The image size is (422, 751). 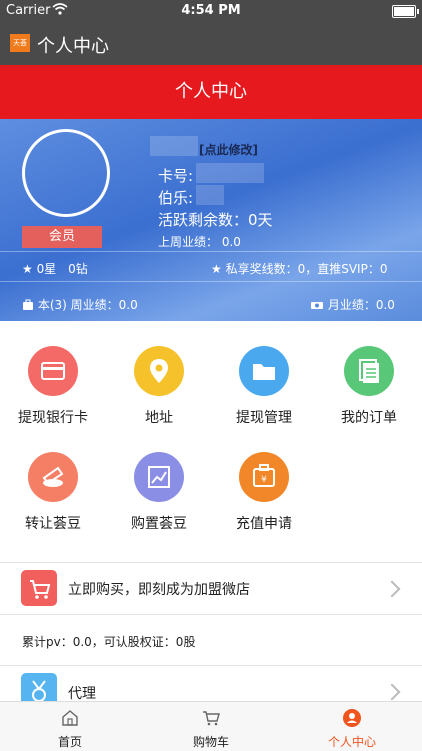 What do you see at coordinates (210, 742) in the screenshot?
I see `tab-label: 购物车` at bounding box center [210, 742].